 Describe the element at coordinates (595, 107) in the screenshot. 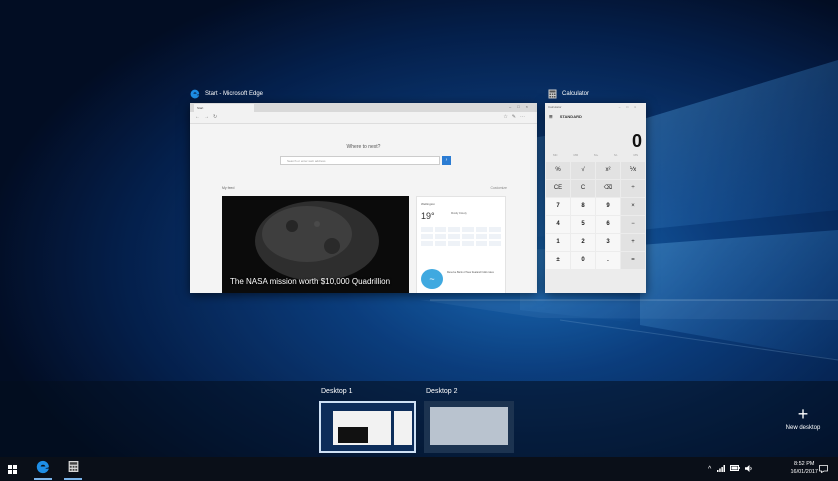

I see `calculator-titlebar: Calculator –□×` at that location.